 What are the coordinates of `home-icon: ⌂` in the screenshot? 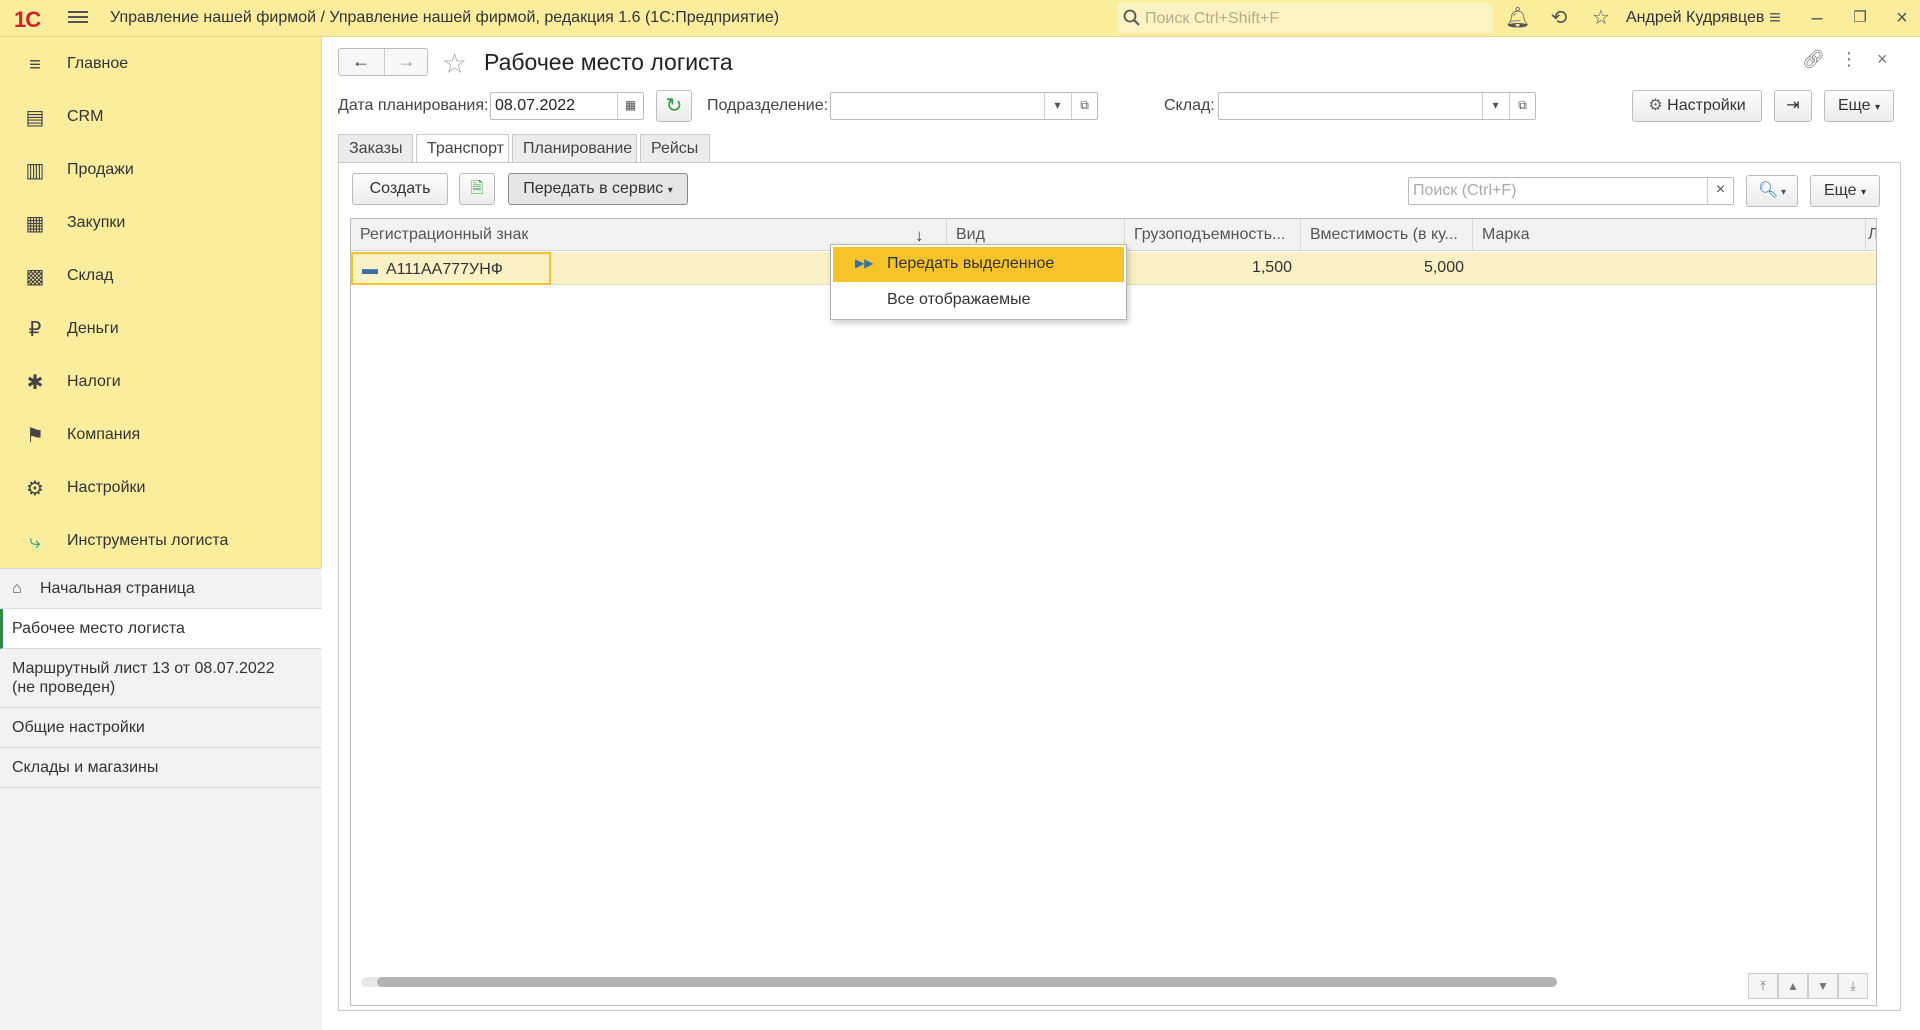 It's located at (17, 588).